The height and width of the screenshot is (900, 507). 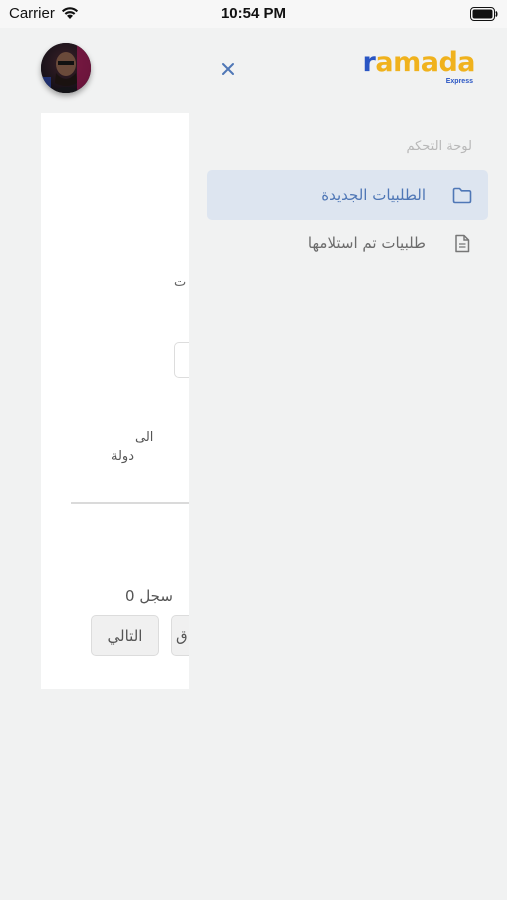 I want to click on avatar, so click(x=66, y=68).